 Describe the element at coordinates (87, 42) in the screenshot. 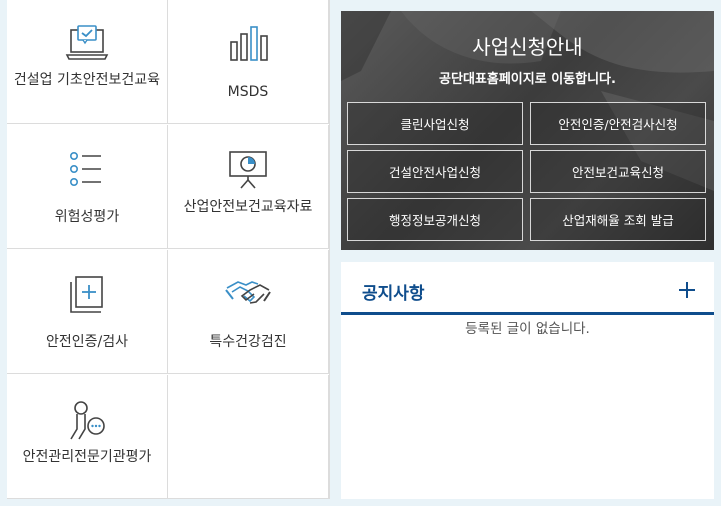

I see `laptop-check-icon` at that location.